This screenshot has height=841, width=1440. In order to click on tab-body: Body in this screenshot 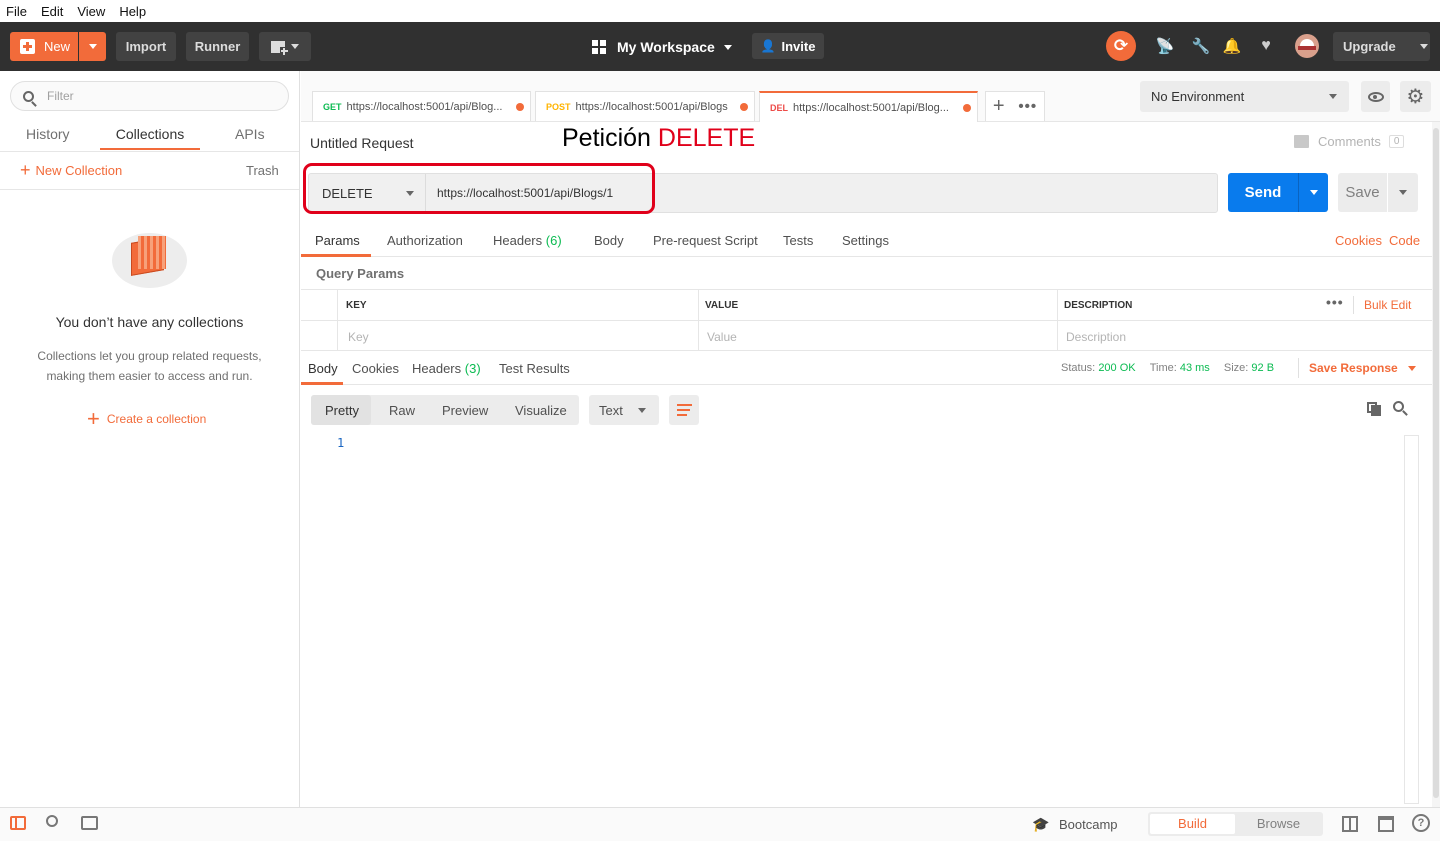, I will do `click(609, 240)`.